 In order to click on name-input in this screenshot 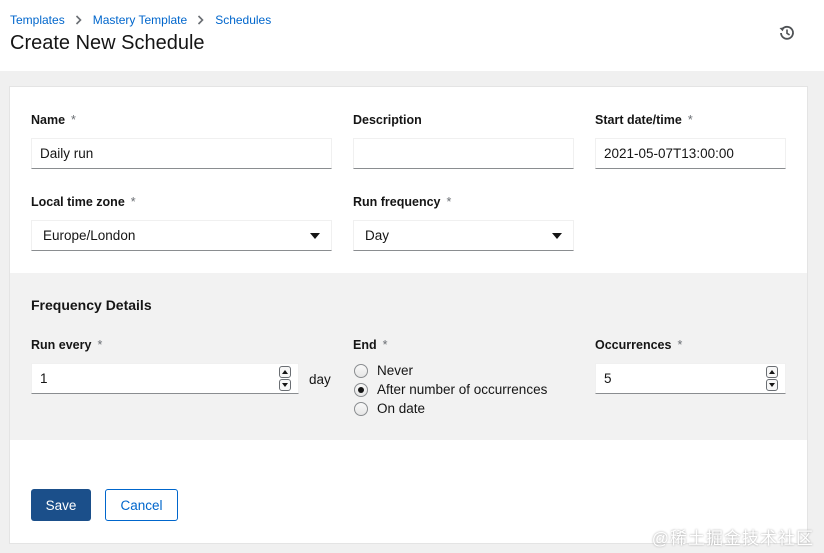, I will do `click(181, 153)`.